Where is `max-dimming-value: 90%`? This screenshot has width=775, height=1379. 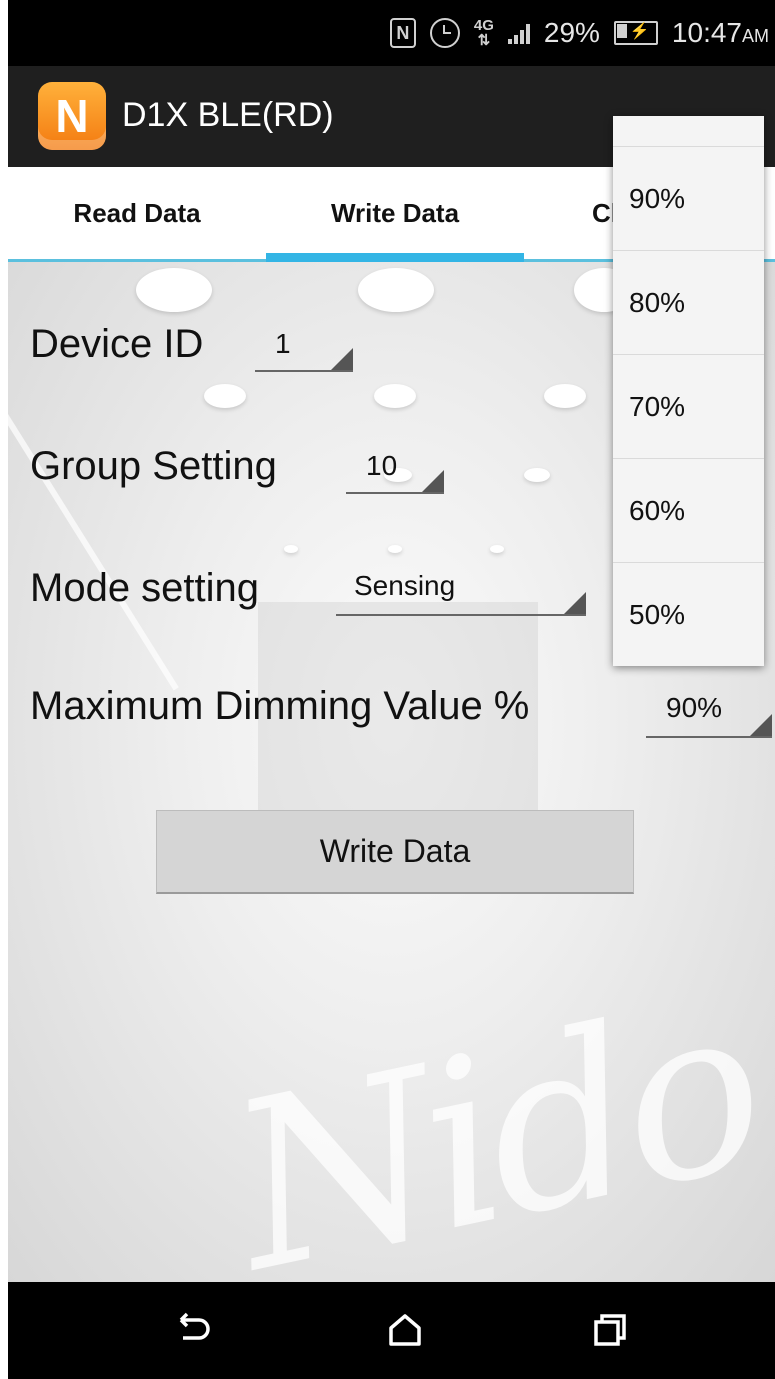
max-dimming-value: 90% is located at coordinates (694, 707).